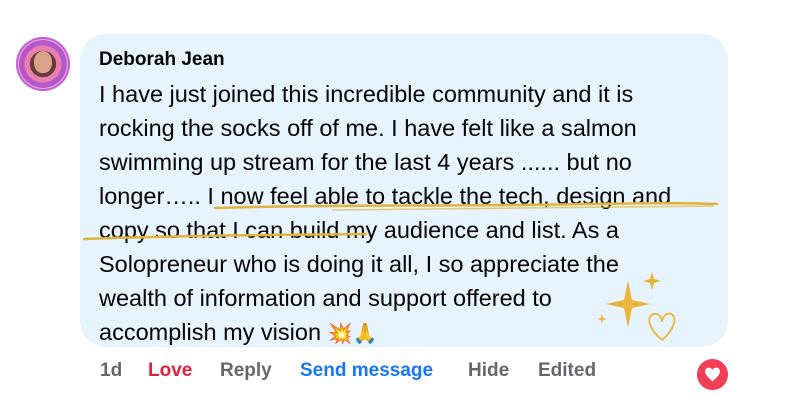 The width and height of the screenshot is (800, 400). I want to click on comment-author: Deborah Jean, so click(162, 60).